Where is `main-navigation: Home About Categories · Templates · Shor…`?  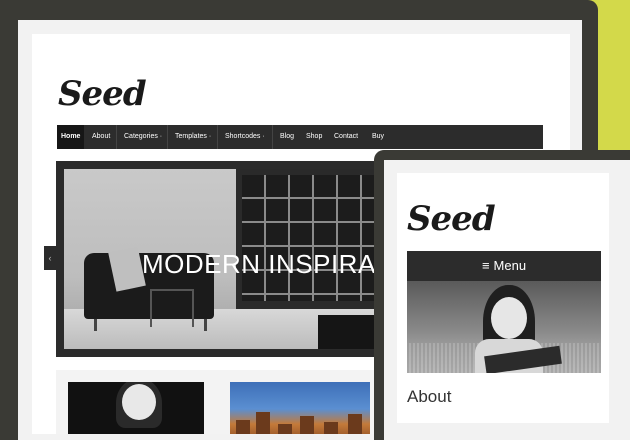 main-navigation: Home About Categories · Templates · Shor… is located at coordinates (300, 137).